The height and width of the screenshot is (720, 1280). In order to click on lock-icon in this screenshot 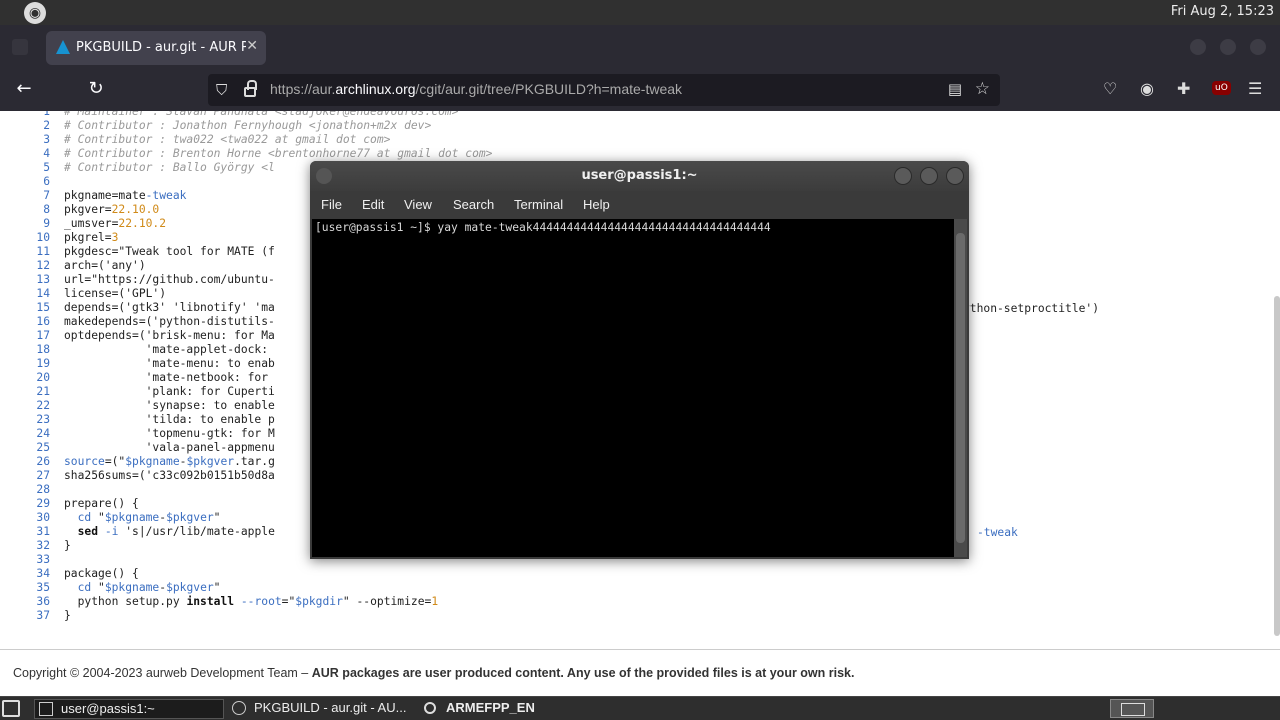, I will do `click(250, 88)`.